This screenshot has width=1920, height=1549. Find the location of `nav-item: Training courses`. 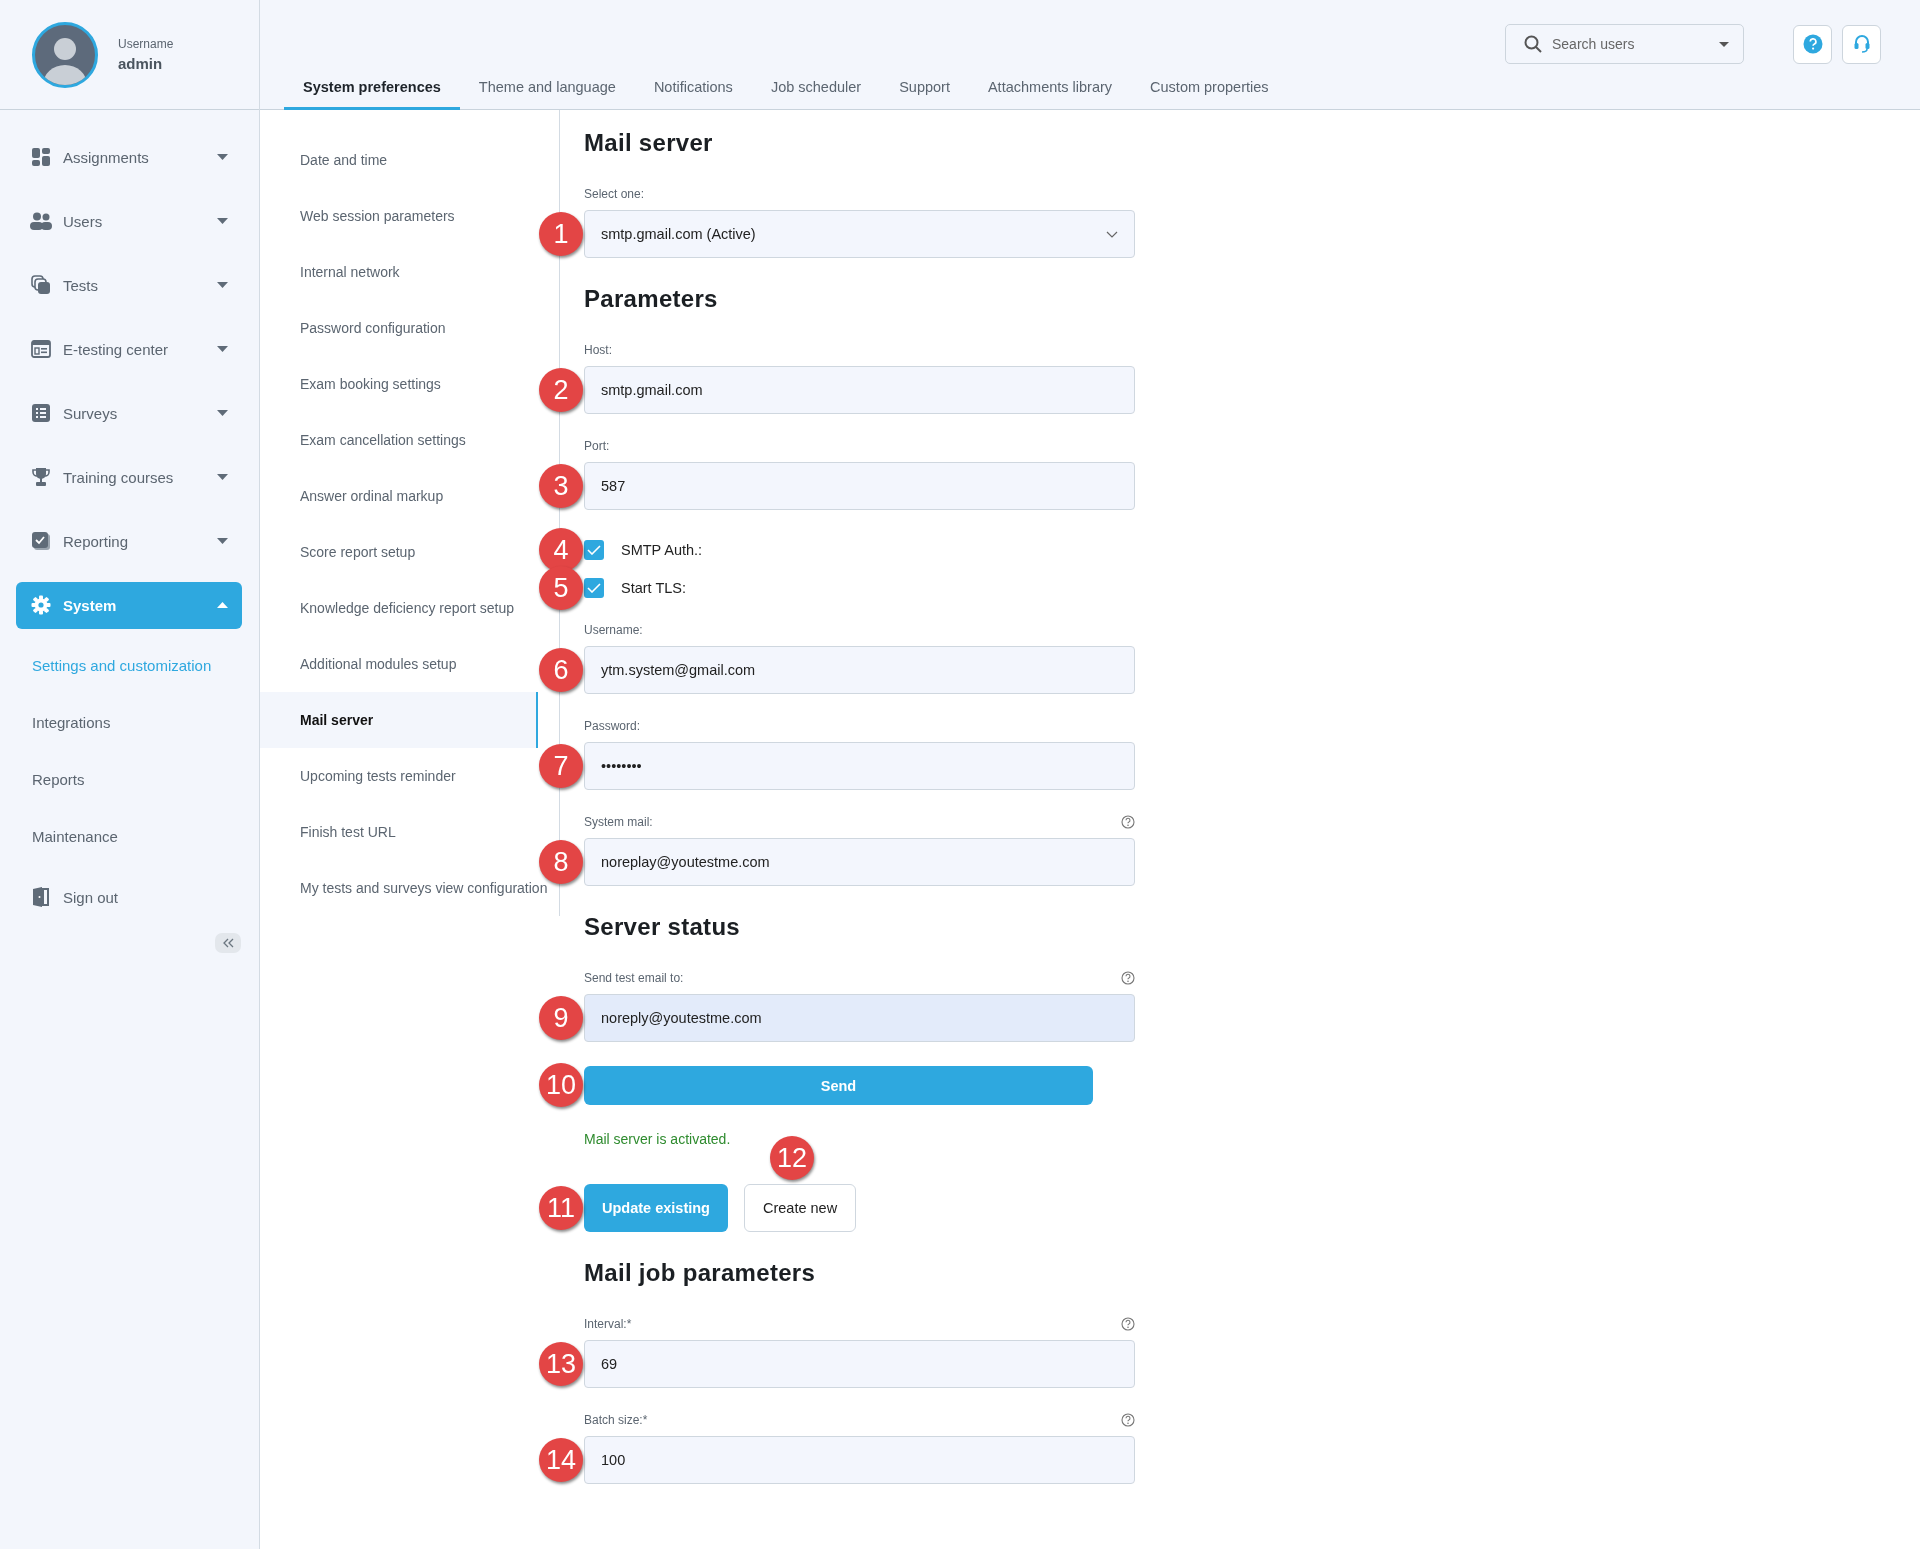

nav-item: Training courses is located at coordinates (129, 477).